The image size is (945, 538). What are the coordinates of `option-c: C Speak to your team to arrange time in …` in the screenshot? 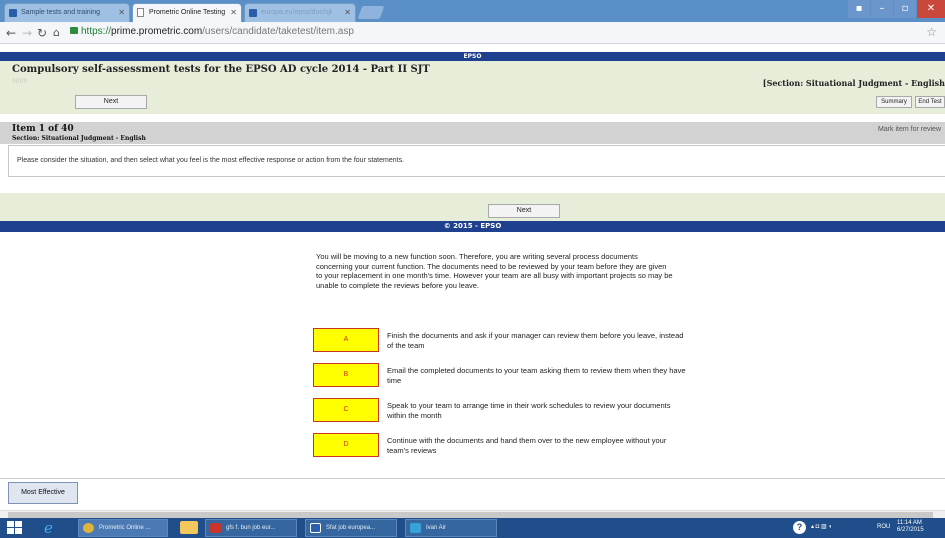 It's located at (543, 411).